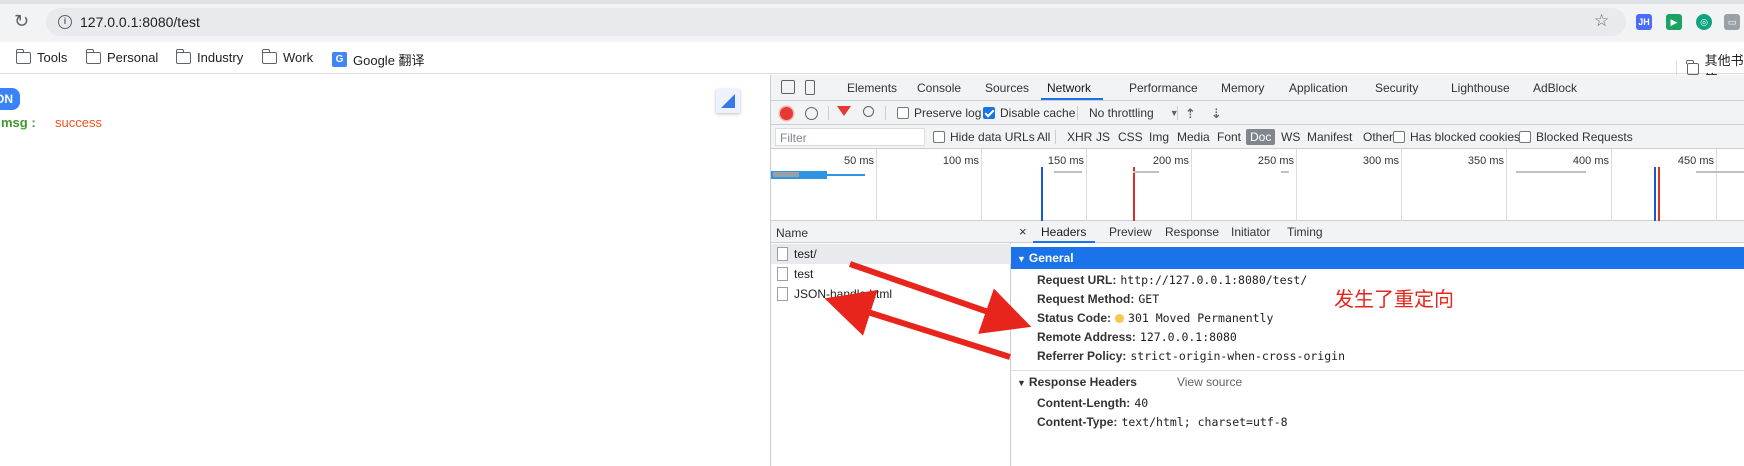 This screenshot has width=1744, height=466. Describe the element at coordinates (1121, 113) in the screenshot. I see `select-value: No throttling` at that location.